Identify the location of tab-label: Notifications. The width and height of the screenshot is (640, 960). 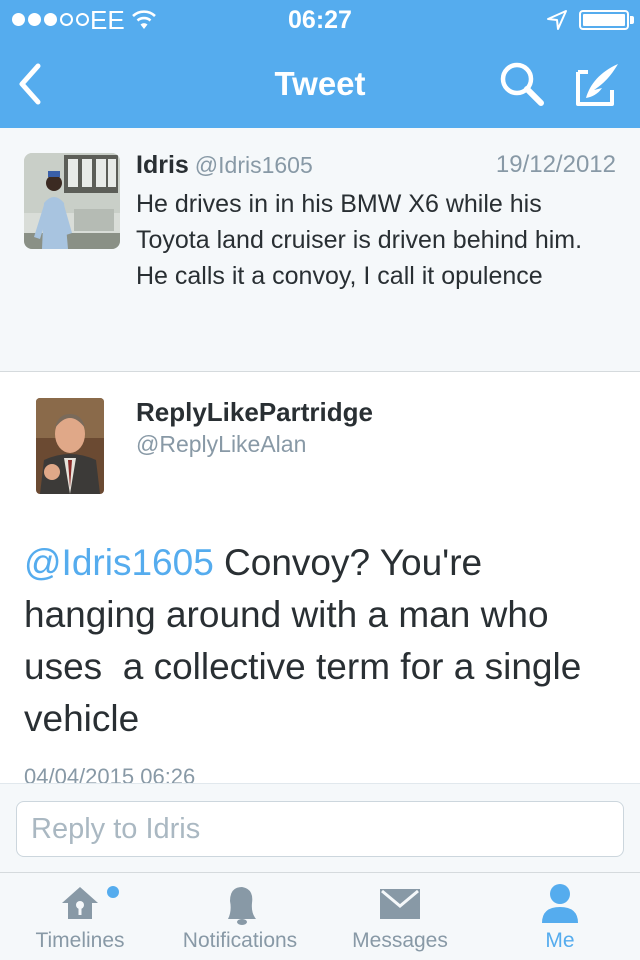
(240, 940).